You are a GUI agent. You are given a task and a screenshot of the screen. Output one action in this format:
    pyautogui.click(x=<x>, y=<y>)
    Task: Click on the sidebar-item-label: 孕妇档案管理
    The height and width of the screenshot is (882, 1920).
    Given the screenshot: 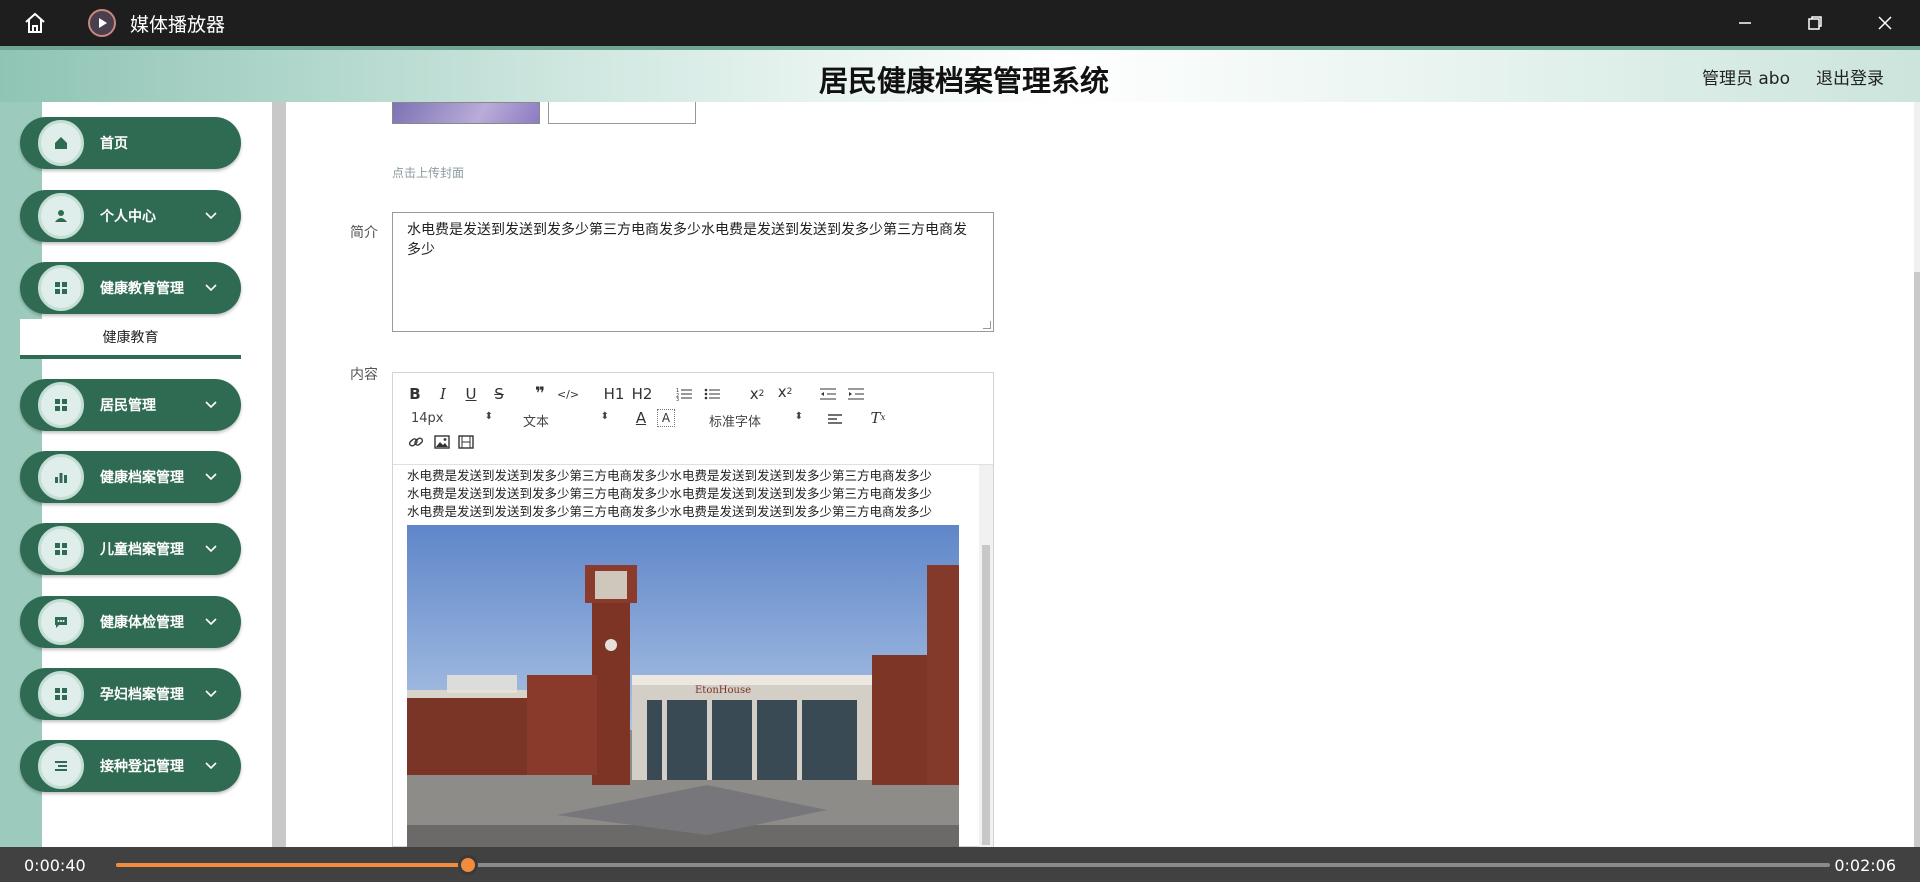 What is the action you would take?
    pyautogui.click(x=142, y=695)
    